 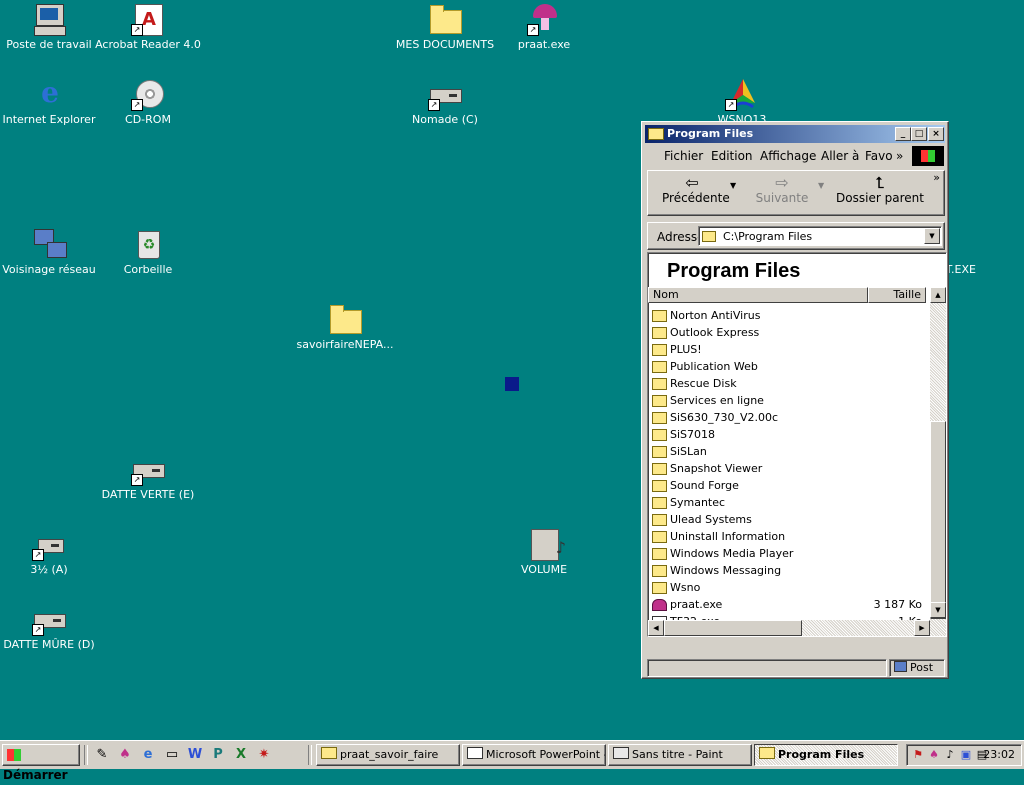 I want to click on task-label: Sans titre - Paint, so click(x=677, y=754).